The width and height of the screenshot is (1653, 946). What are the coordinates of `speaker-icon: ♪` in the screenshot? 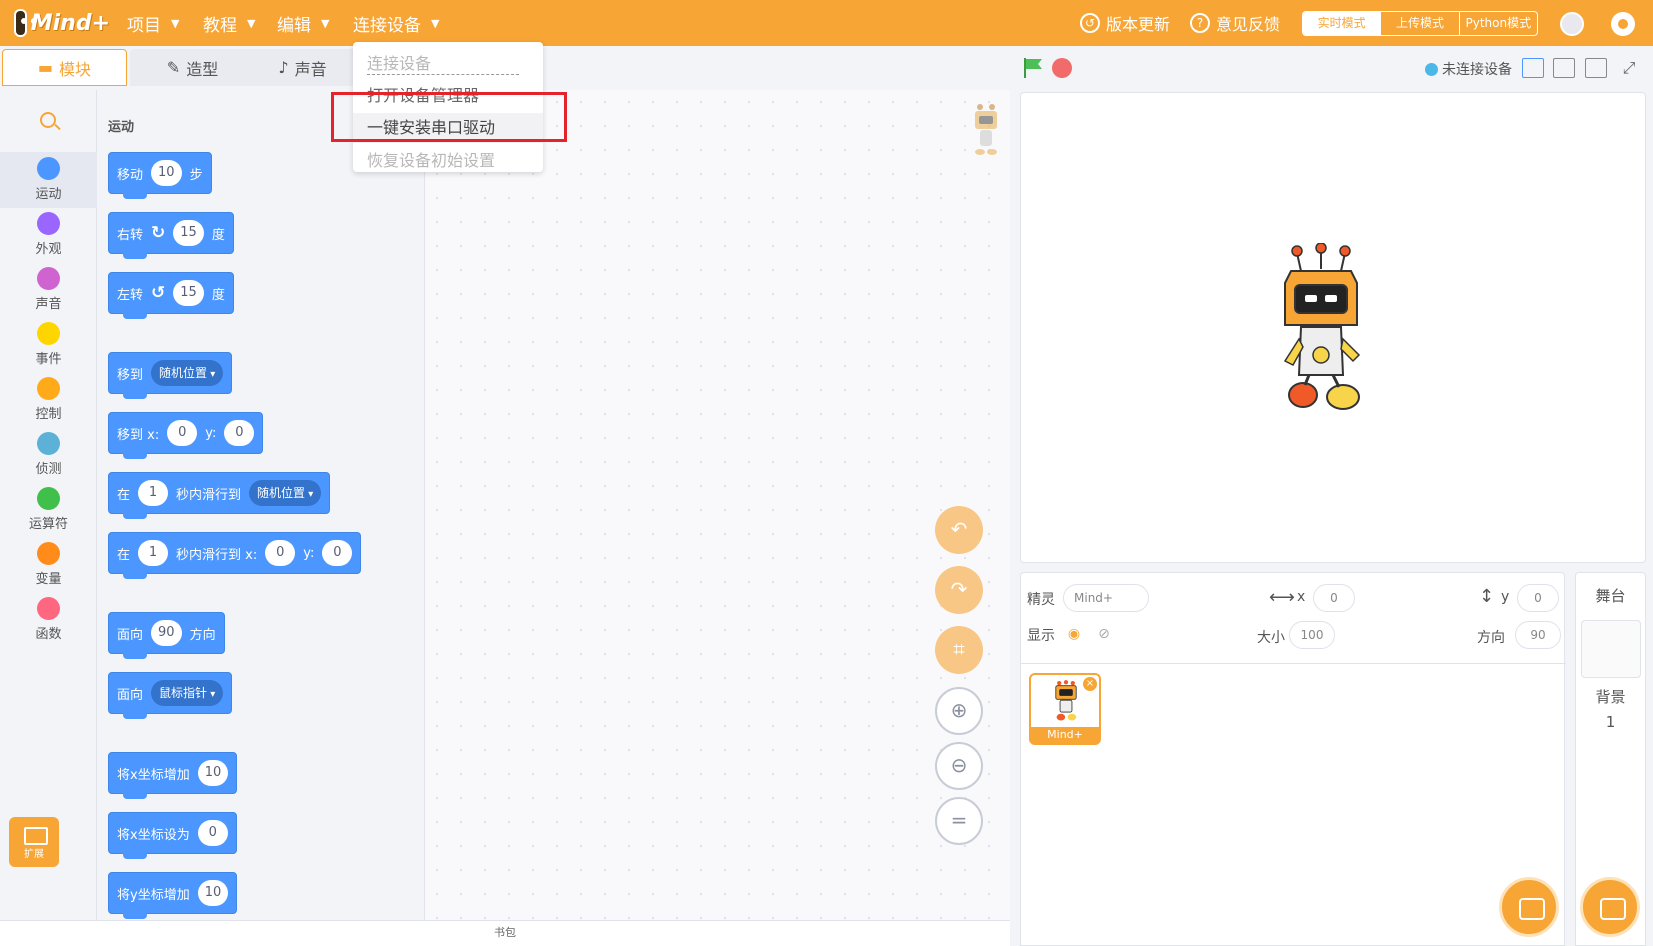 It's located at (283, 67).